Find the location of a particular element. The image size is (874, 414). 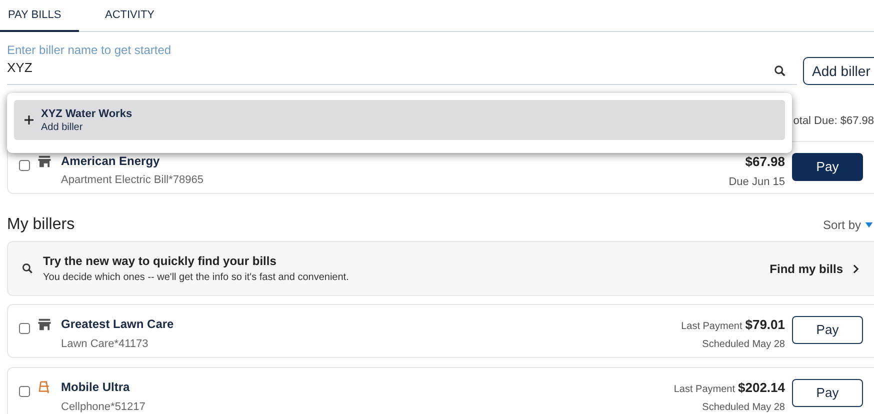

suggestion-item: XYZ Water Works Add biller is located at coordinates (399, 120).